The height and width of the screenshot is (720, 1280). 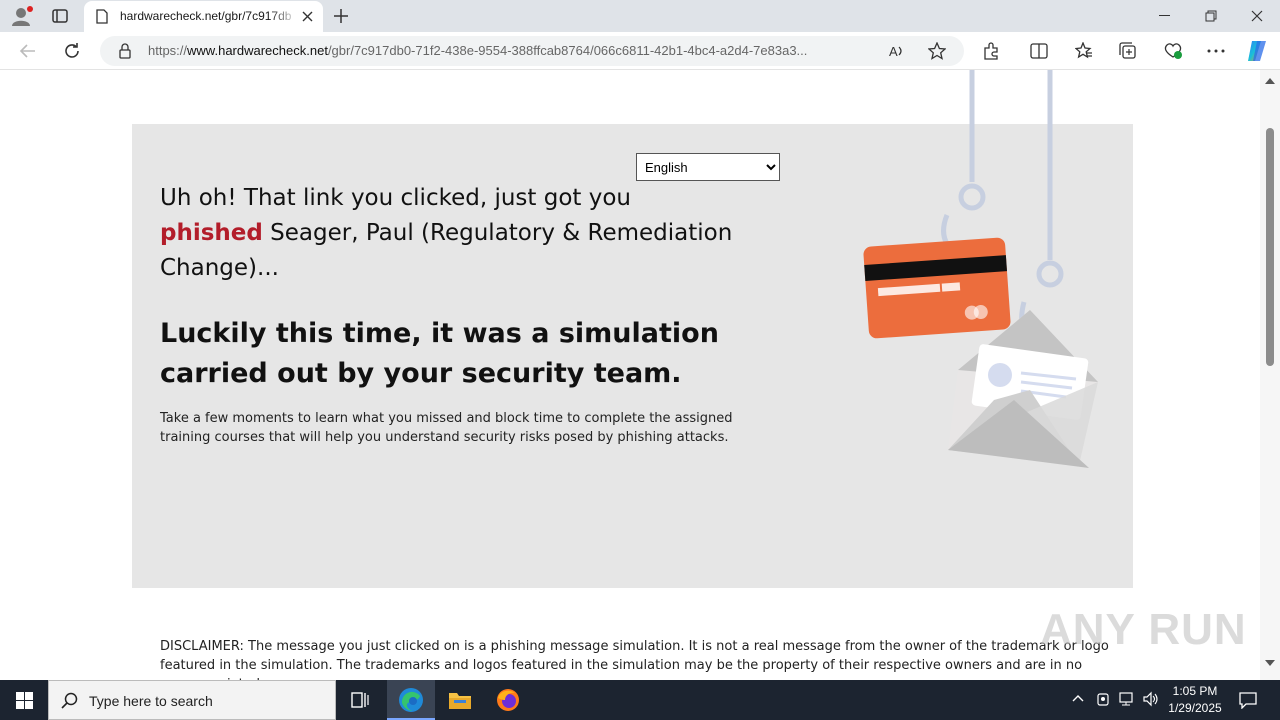 I want to click on title-bar: hardwarecheck.net/gbr/7c917db, so click(x=640, y=16).